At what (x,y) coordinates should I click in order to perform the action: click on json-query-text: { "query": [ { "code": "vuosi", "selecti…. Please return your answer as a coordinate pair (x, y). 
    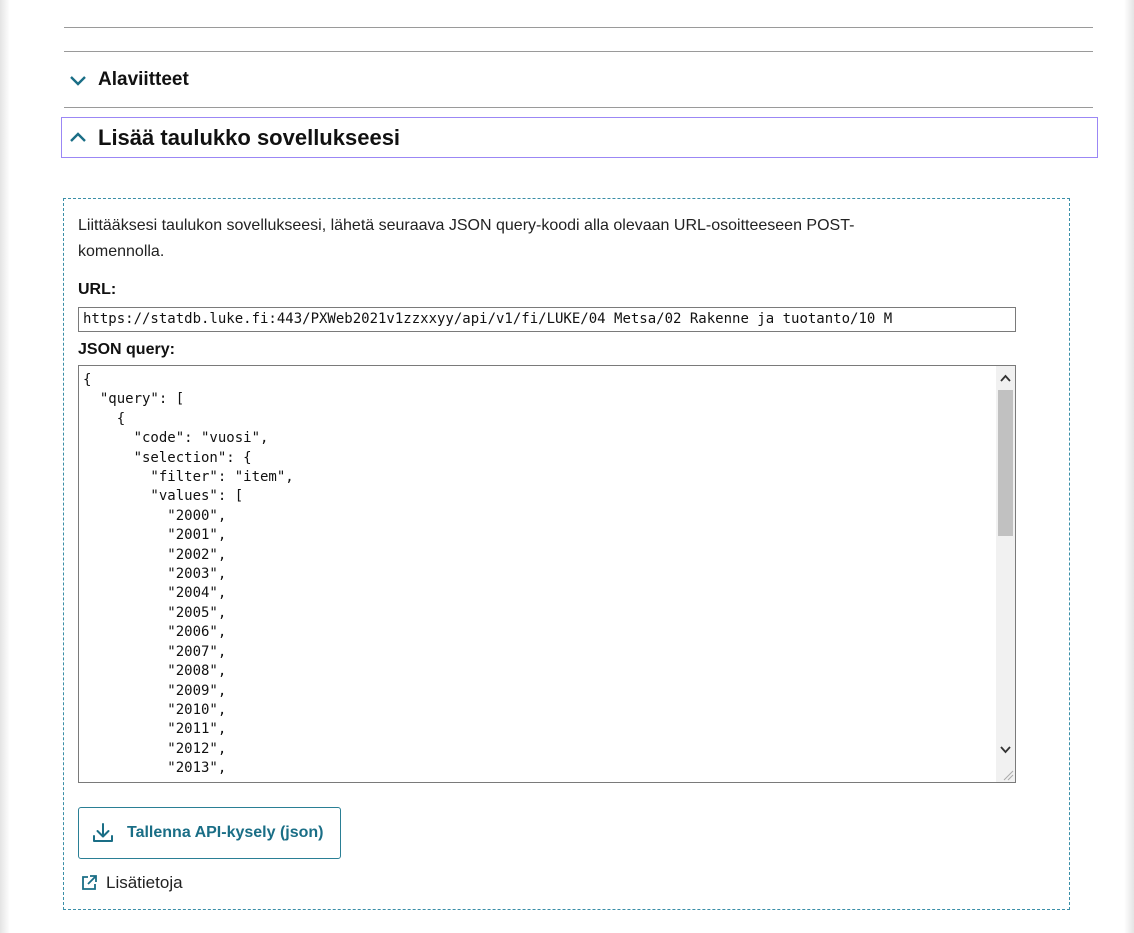
    Looking at the image, I should click on (188, 574).